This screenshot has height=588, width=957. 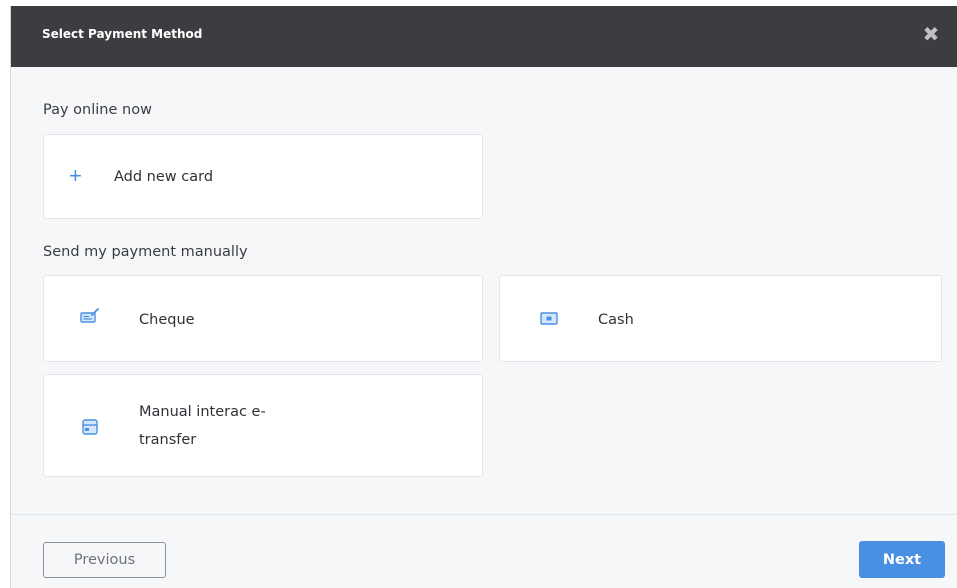 I want to click on close-icon: ✖, so click(x=931, y=35).